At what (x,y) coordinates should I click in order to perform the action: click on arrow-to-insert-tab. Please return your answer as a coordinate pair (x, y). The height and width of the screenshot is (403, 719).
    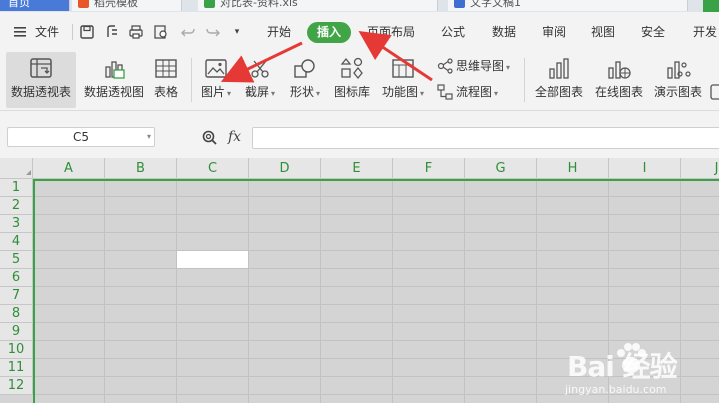
    Looking at the image, I should click on (395, 56).